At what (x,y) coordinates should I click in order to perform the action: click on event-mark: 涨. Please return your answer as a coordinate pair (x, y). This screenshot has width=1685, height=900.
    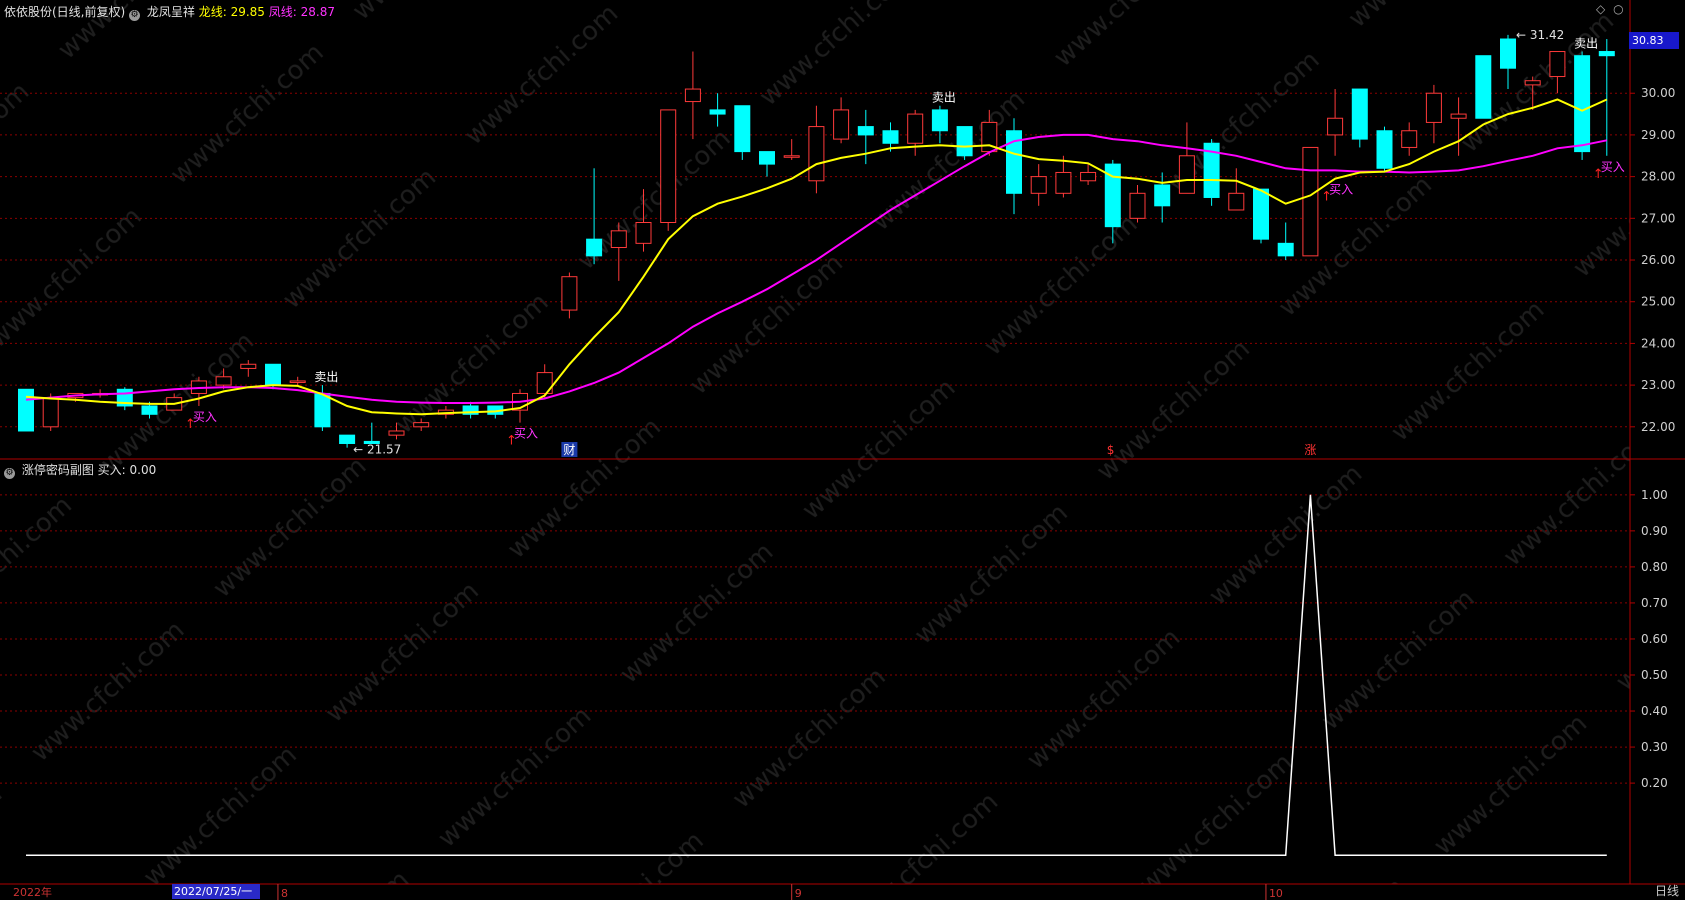
    Looking at the image, I should click on (1310, 449).